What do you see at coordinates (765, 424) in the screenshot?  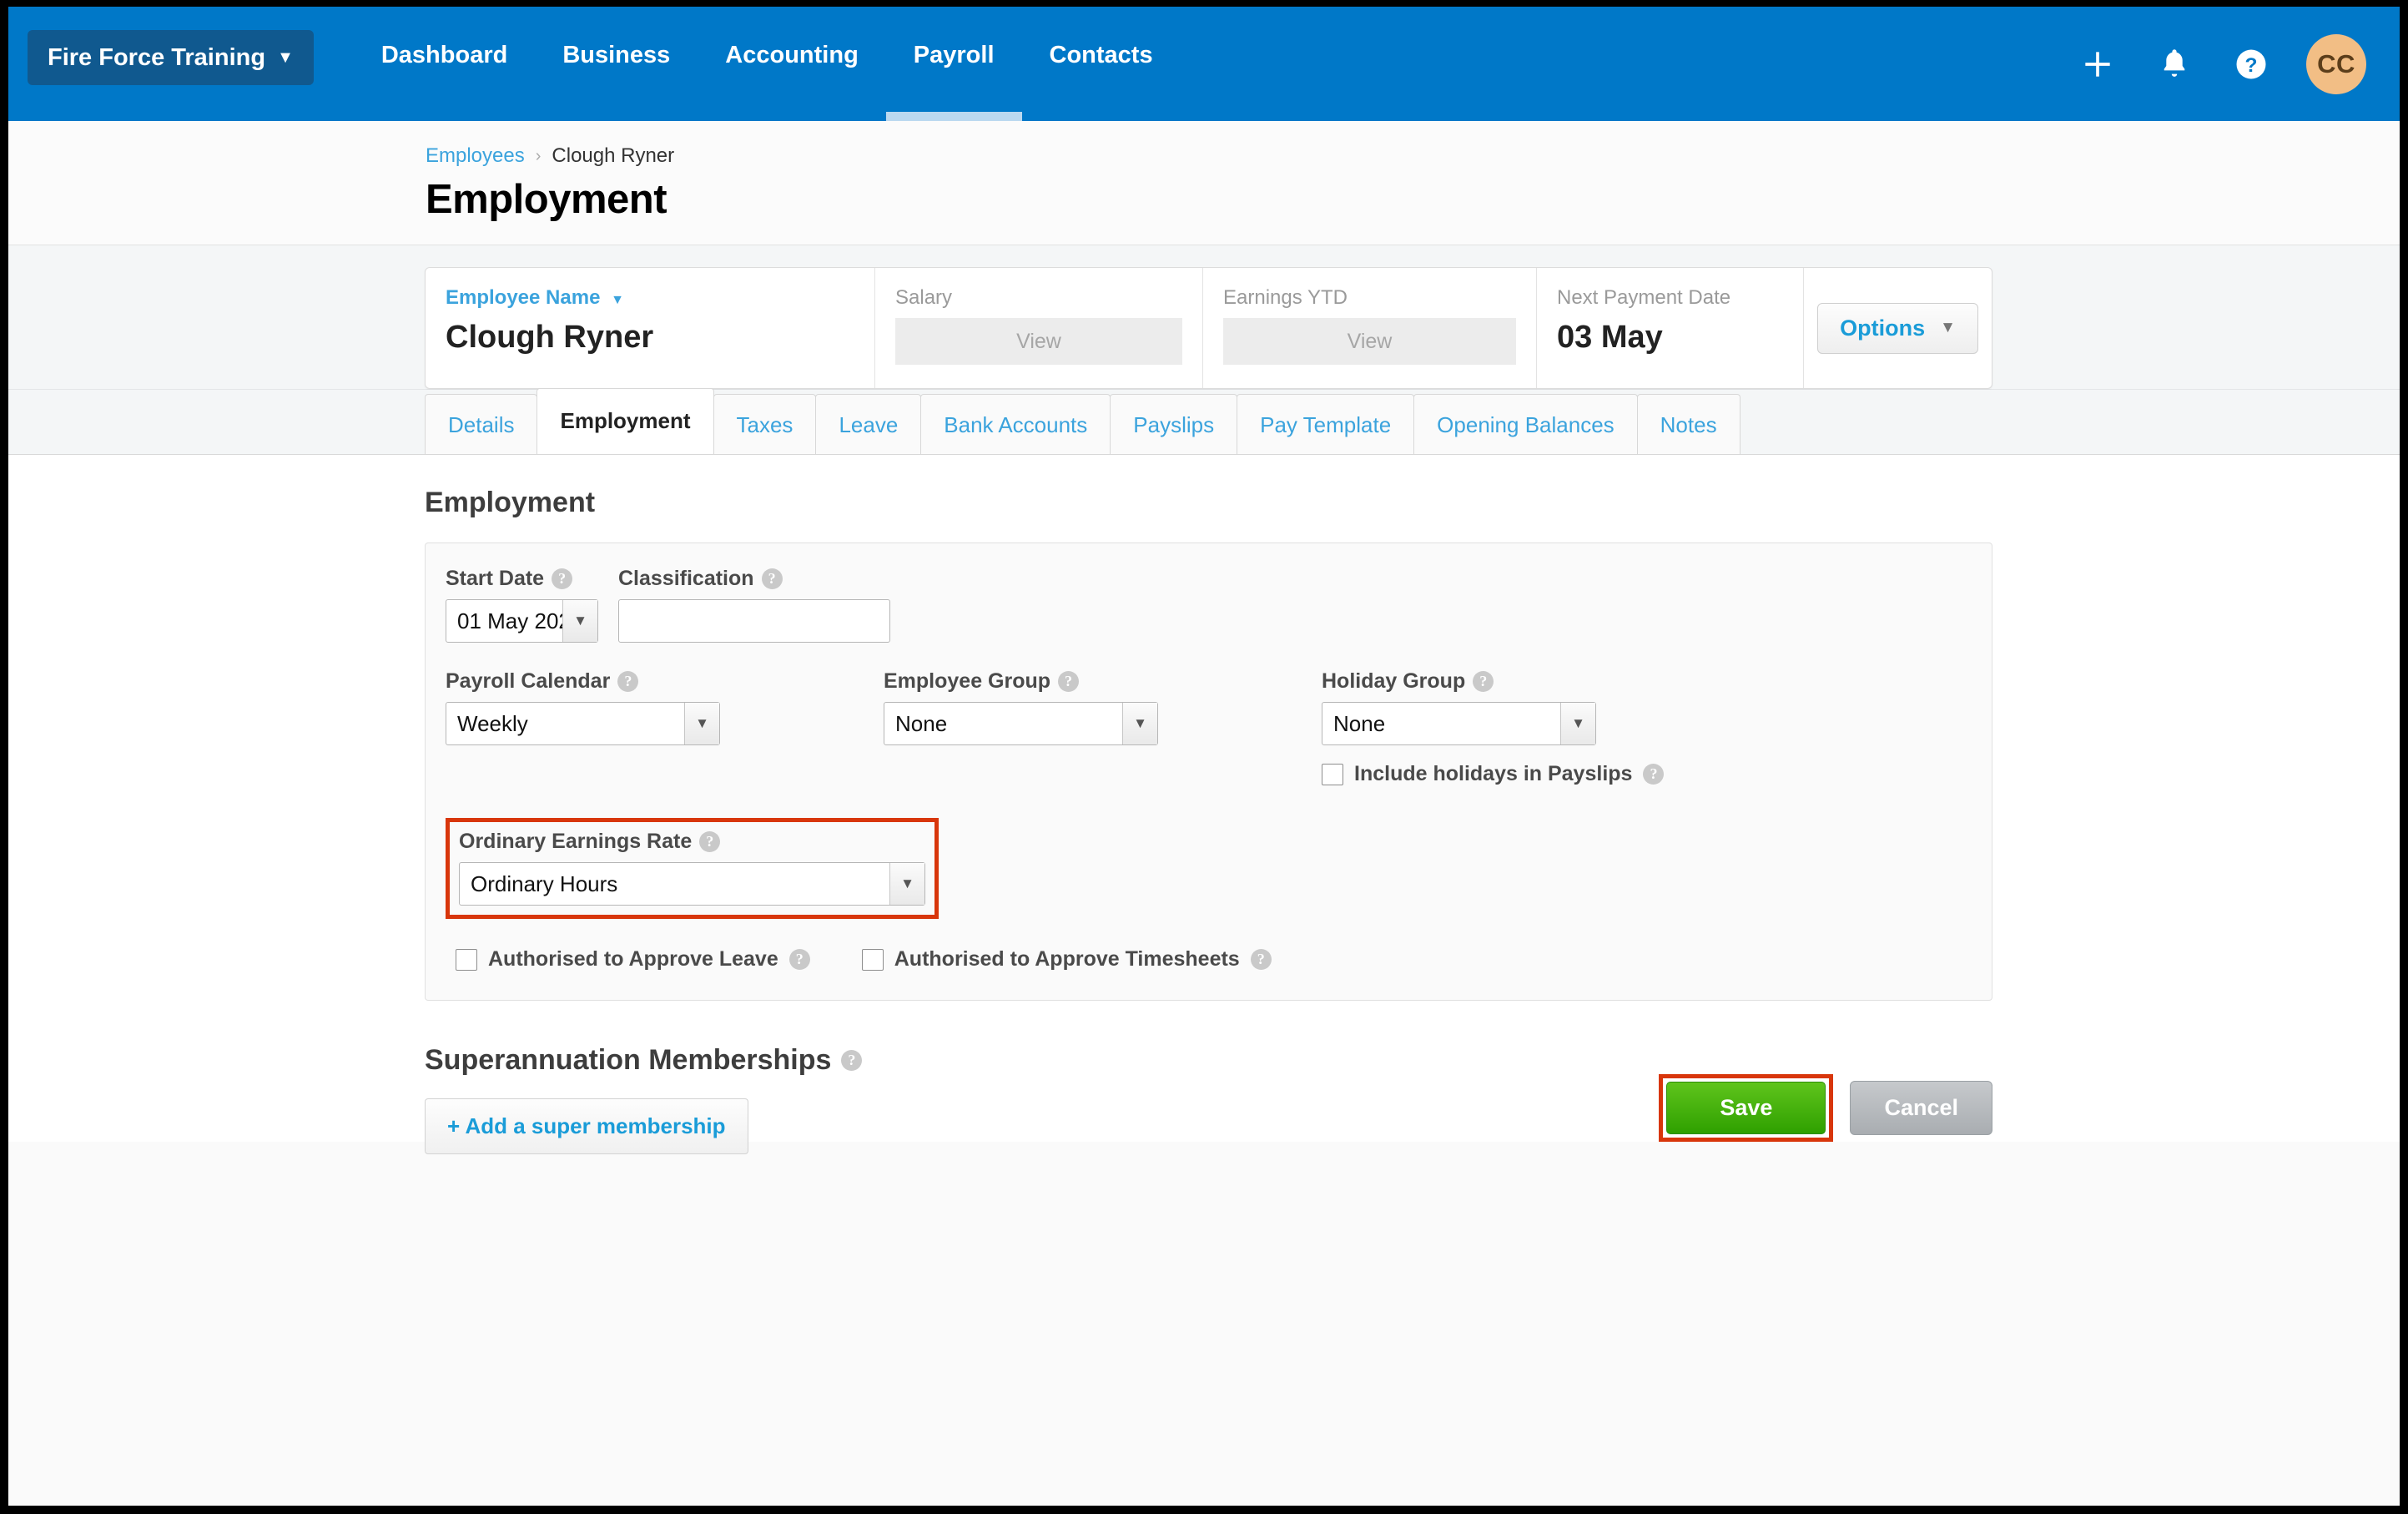 I see `tab-taxes: Taxes` at bounding box center [765, 424].